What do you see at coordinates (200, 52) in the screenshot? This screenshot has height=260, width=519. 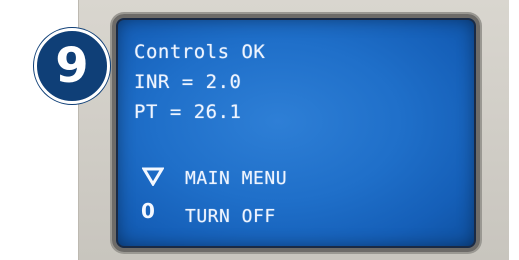 I see `status-line-controls: Controls OK` at bounding box center [200, 52].